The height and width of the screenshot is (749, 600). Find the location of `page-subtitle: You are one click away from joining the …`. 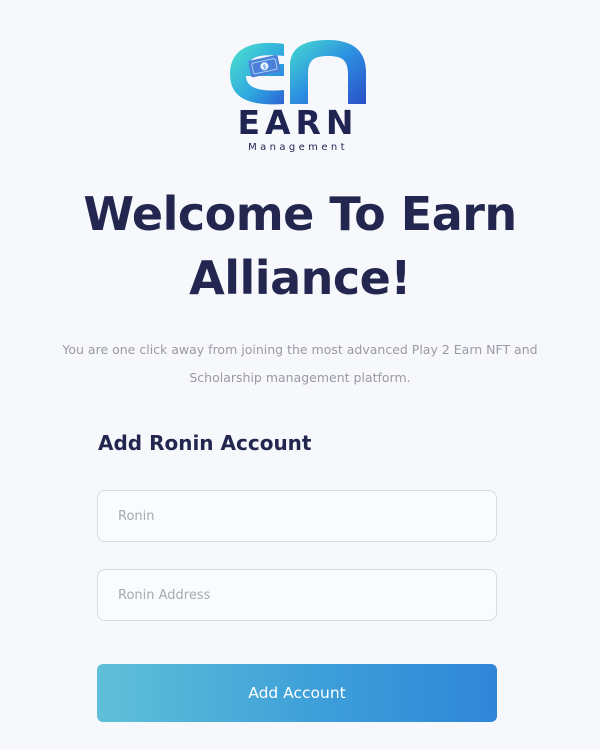

page-subtitle: You are one click away from joining the … is located at coordinates (300, 363).